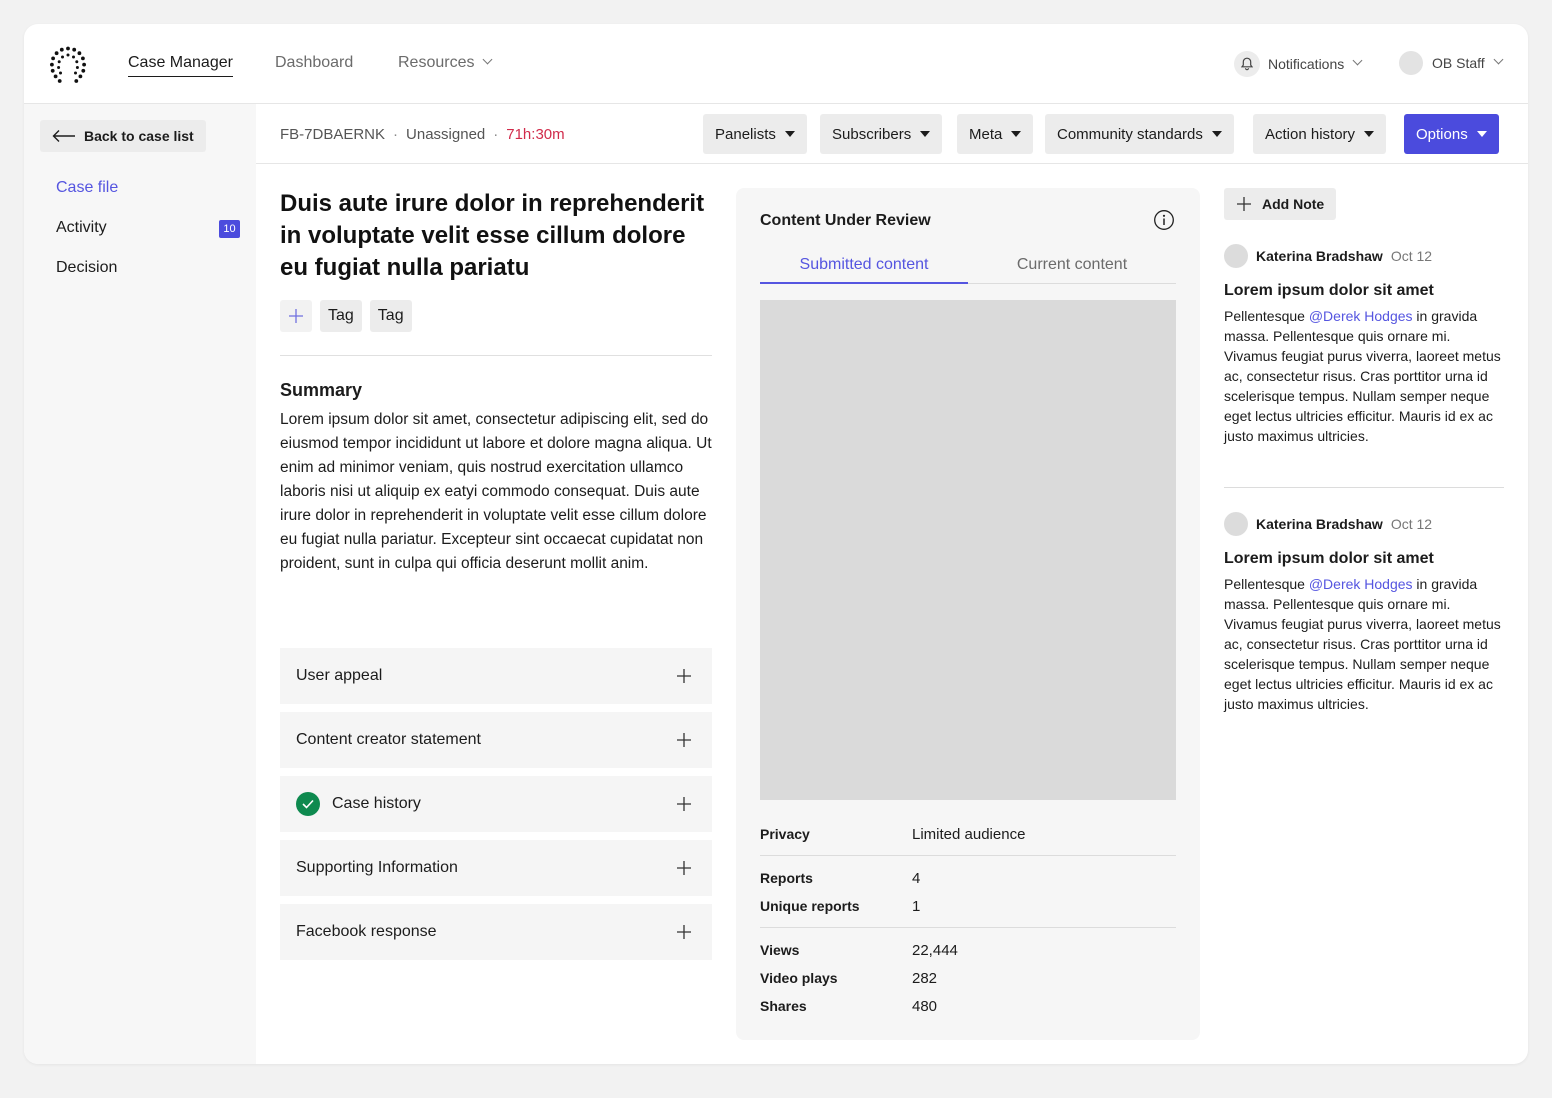  Describe the element at coordinates (321, 390) in the screenshot. I see `summary-heading: Summary` at that location.